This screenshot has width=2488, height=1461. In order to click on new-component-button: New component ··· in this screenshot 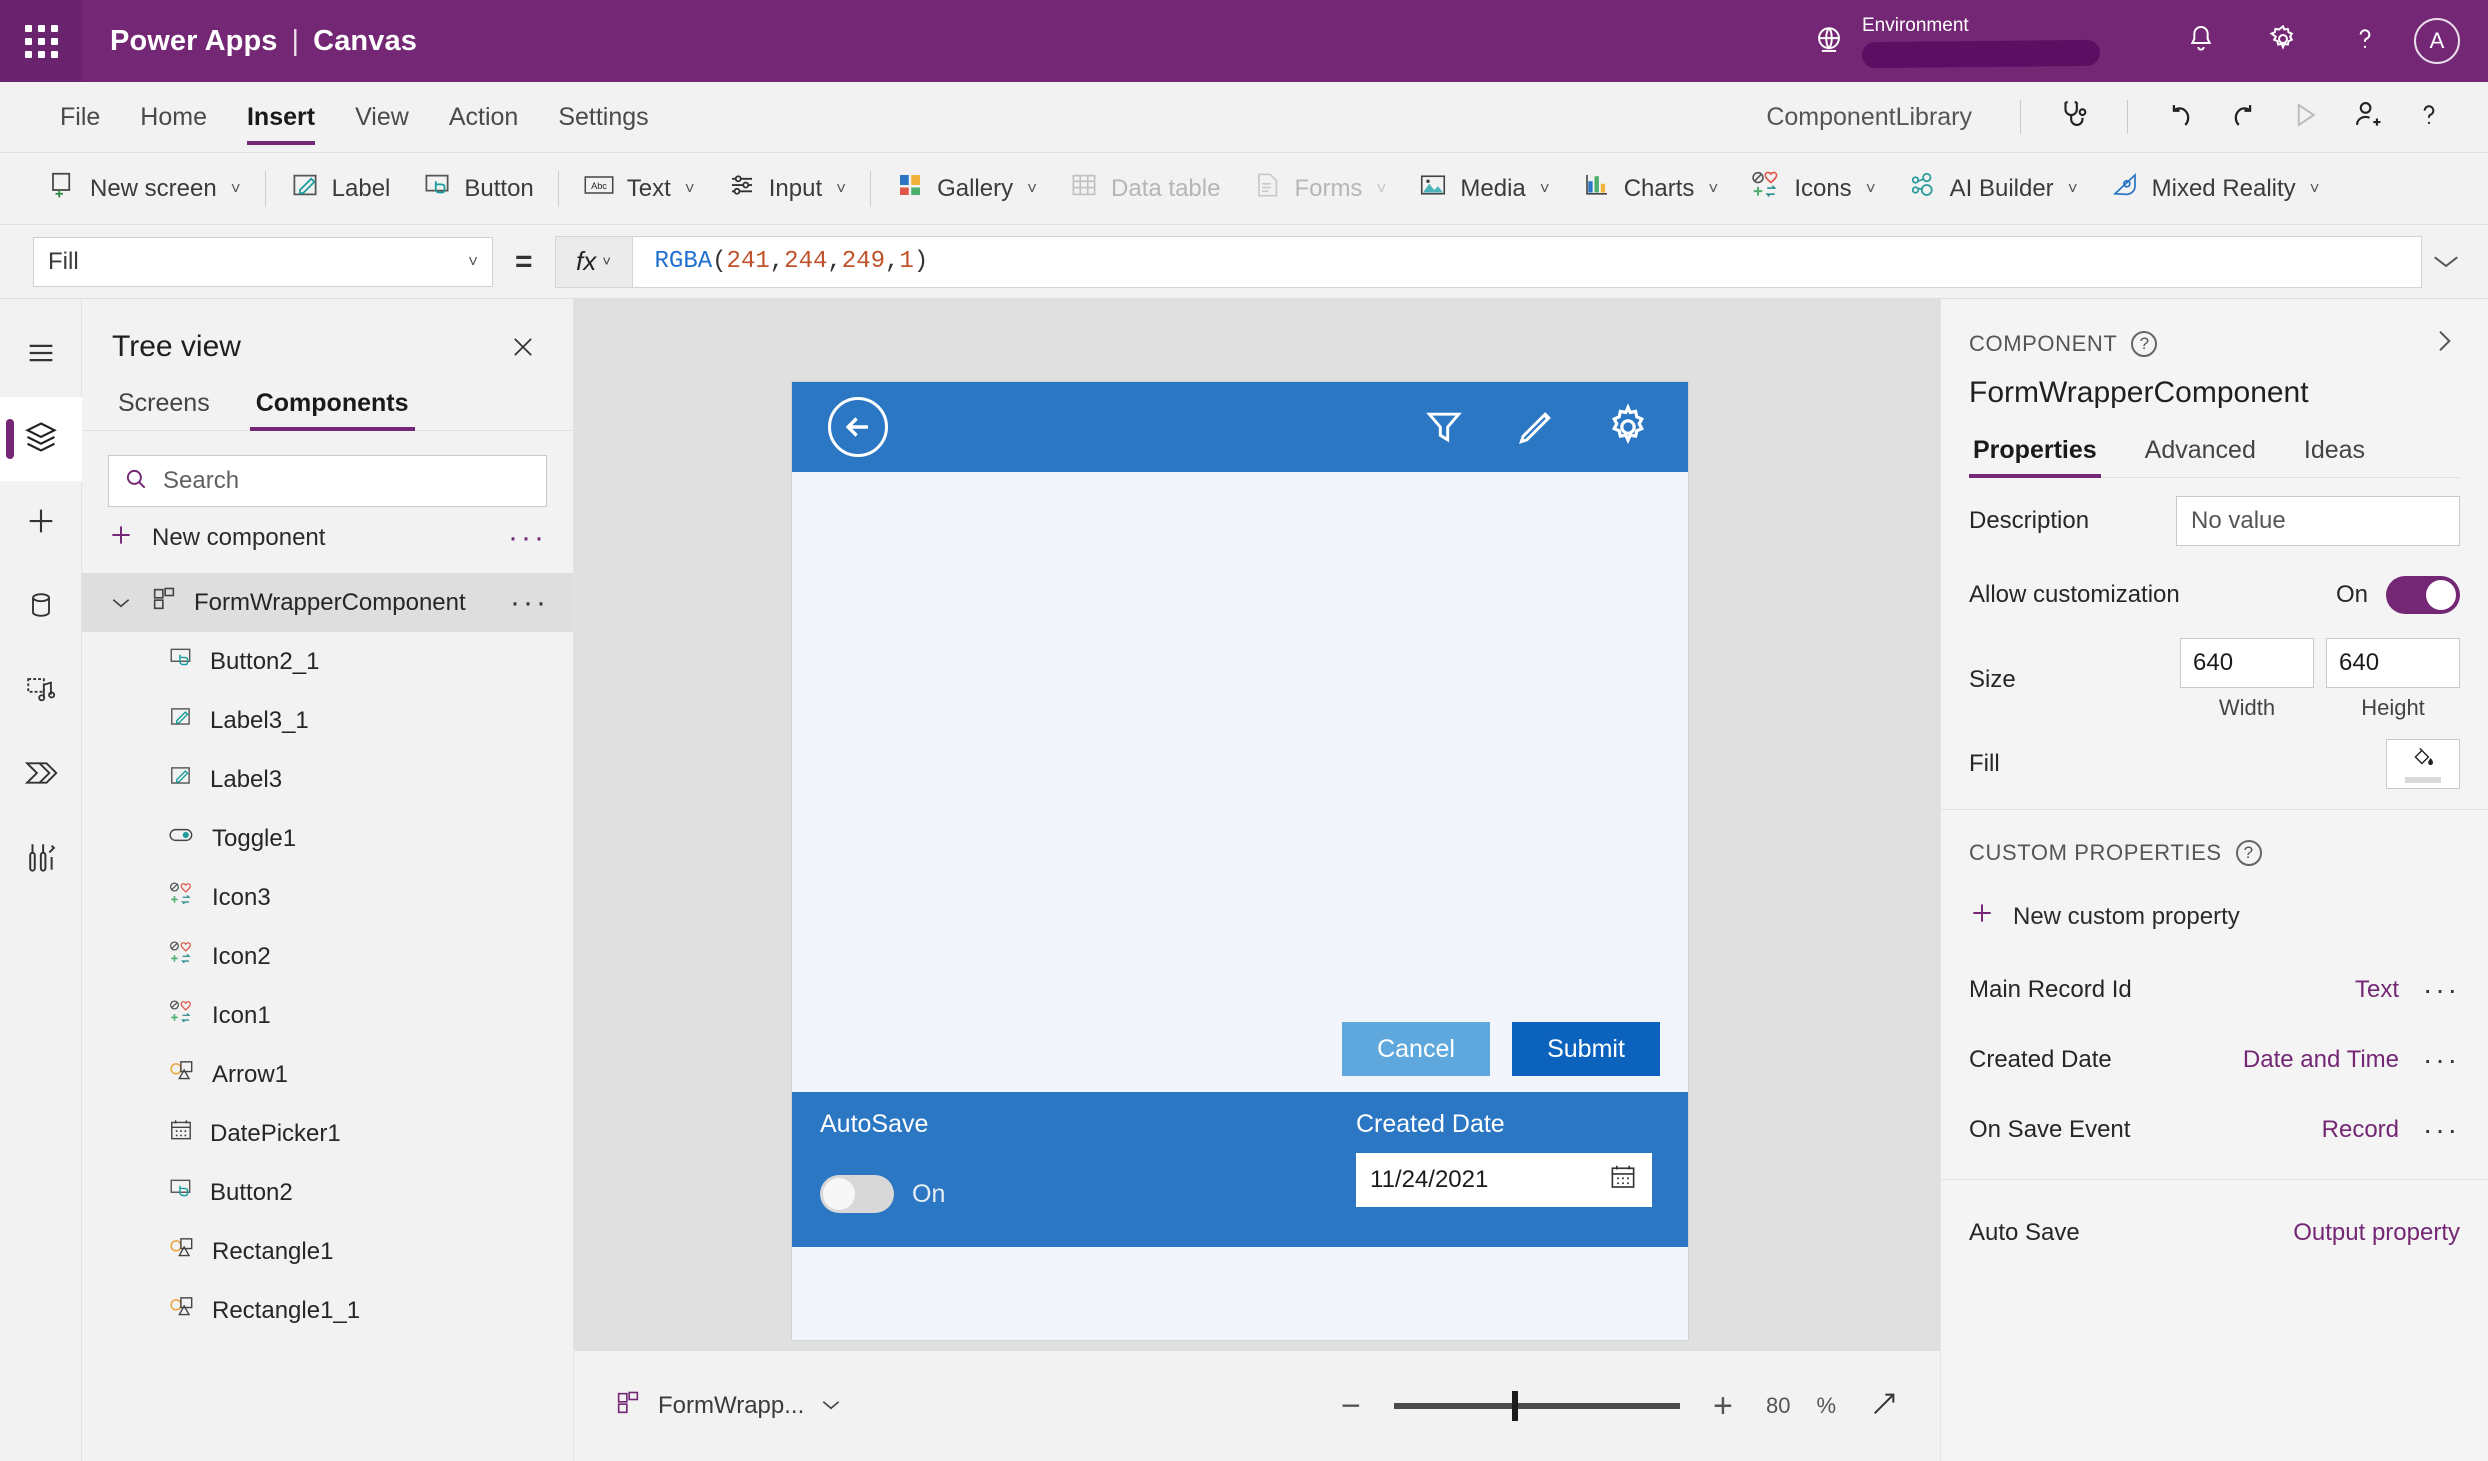, I will do `click(327, 538)`.